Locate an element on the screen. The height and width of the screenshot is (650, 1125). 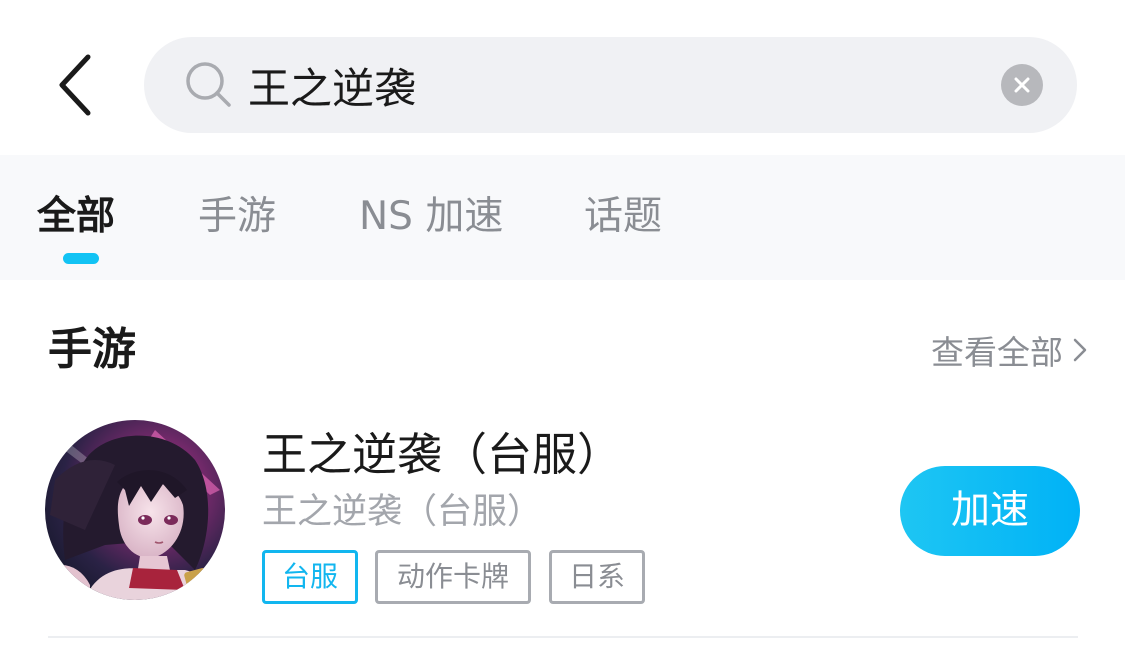
tag-region: 台服 is located at coordinates (310, 577).